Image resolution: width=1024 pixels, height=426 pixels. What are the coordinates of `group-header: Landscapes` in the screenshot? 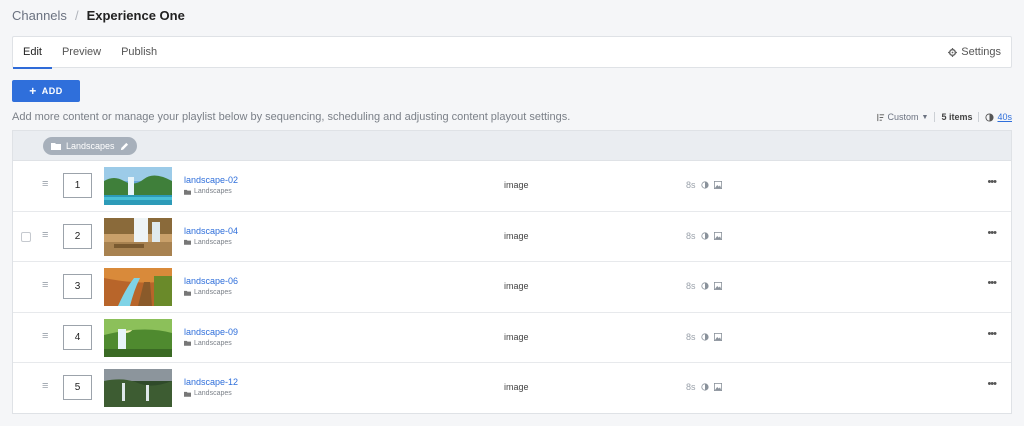 It's located at (512, 146).